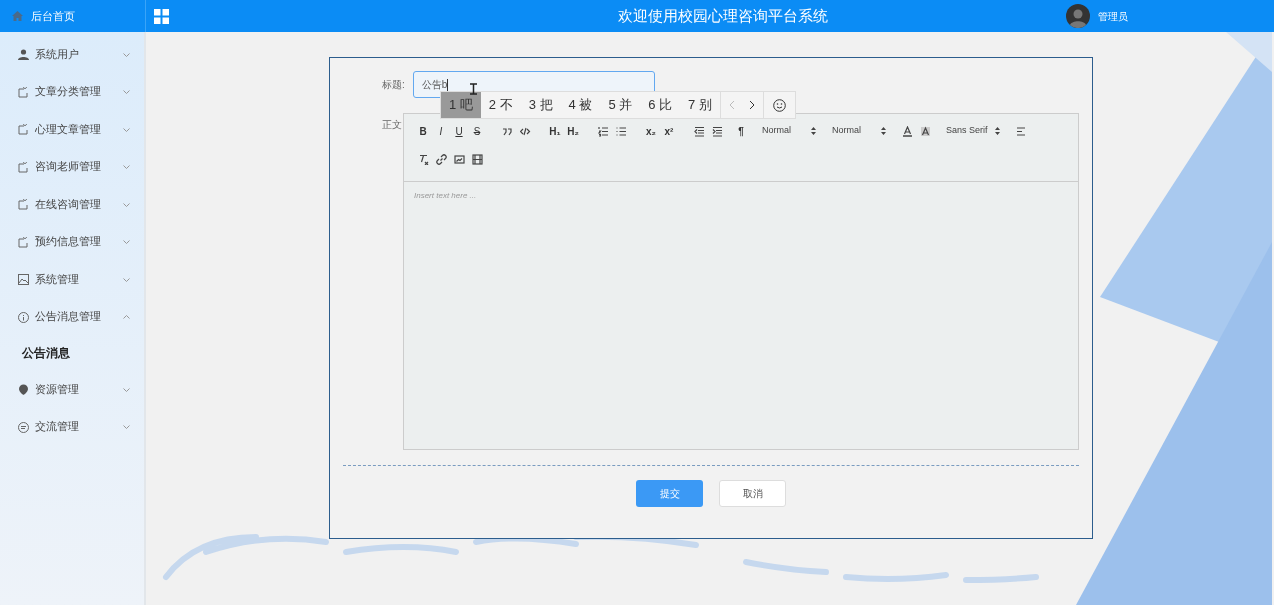  I want to click on emoji-icon, so click(779, 105).